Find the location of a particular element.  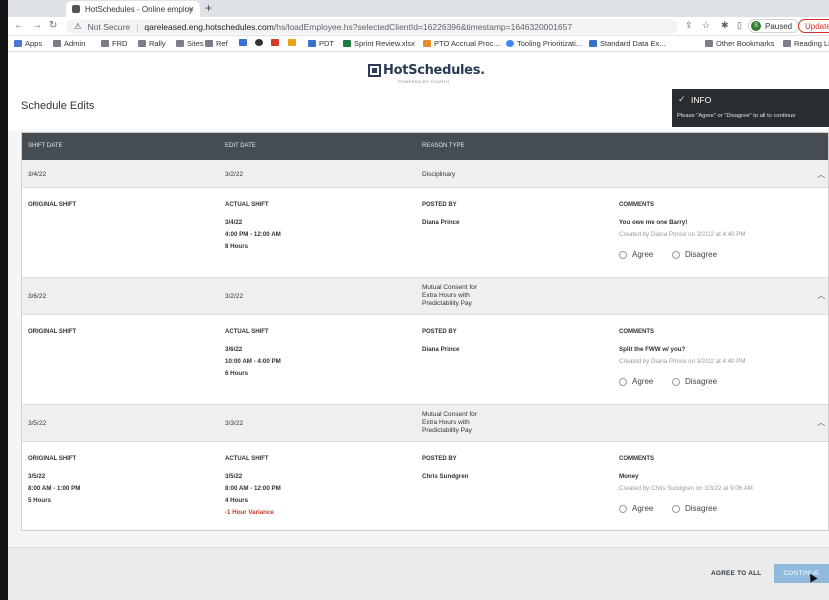

reason-type-line: Mutual Consent for is located at coordinates (449, 414).